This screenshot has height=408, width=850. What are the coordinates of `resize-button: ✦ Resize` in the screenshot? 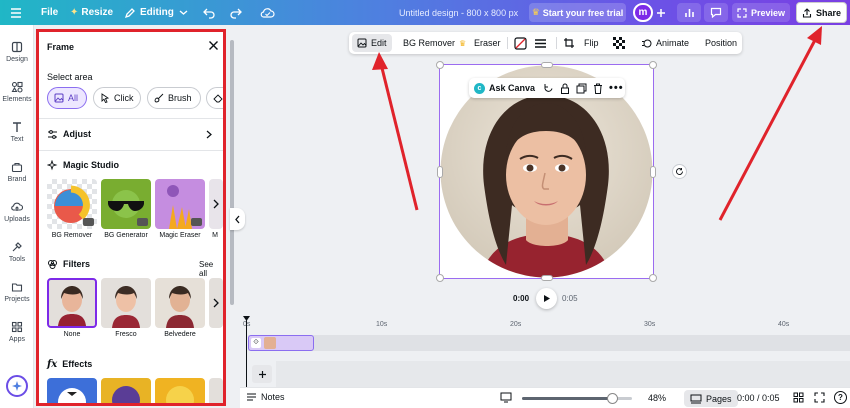 It's located at (91, 12).